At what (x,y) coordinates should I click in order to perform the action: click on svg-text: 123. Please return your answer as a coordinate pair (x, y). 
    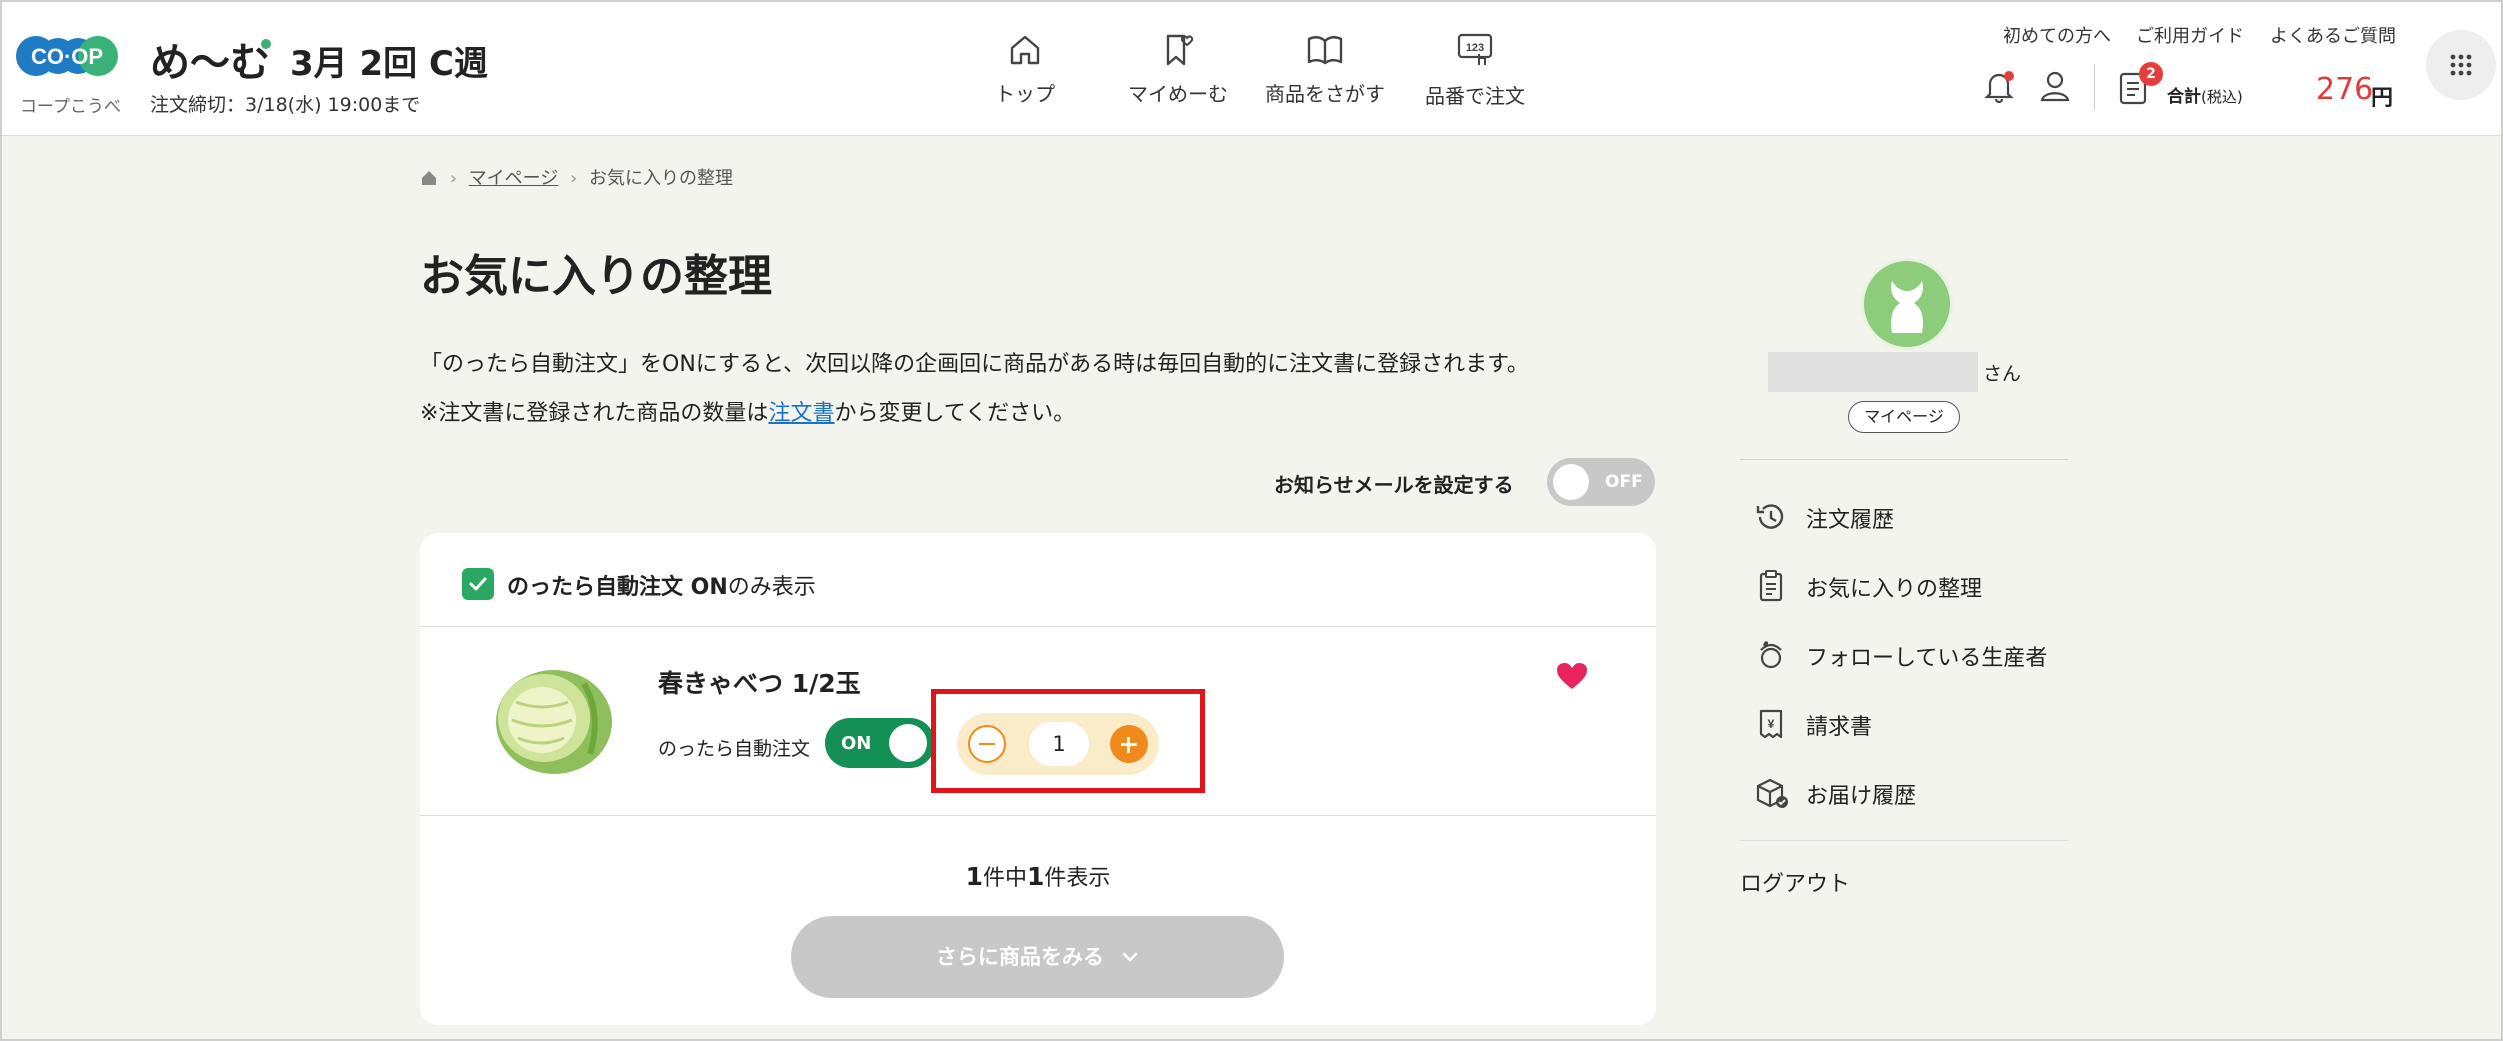
    Looking at the image, I should click on (1475, 48).